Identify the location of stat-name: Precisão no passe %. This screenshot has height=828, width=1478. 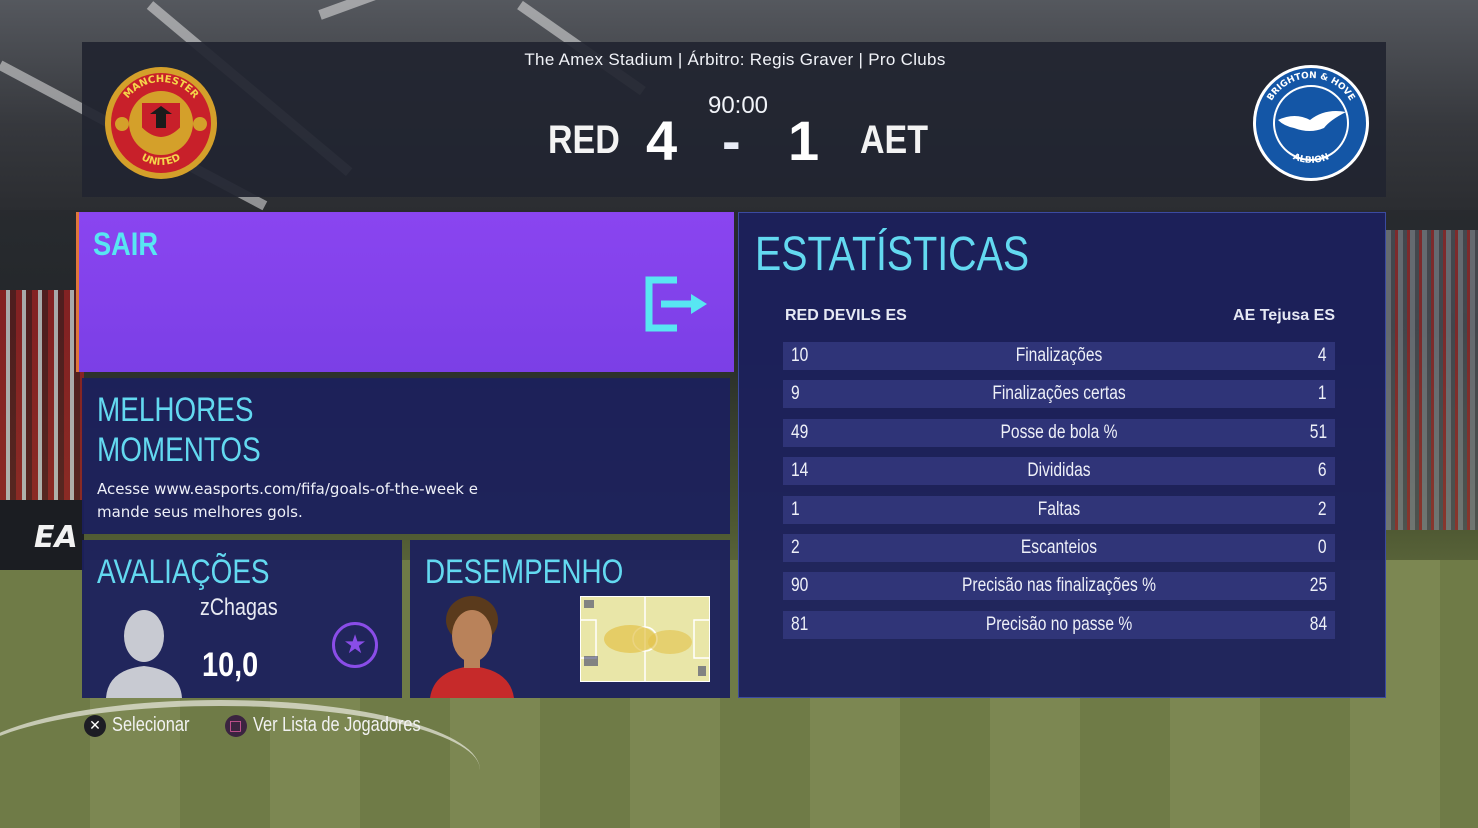
(1059, 624).